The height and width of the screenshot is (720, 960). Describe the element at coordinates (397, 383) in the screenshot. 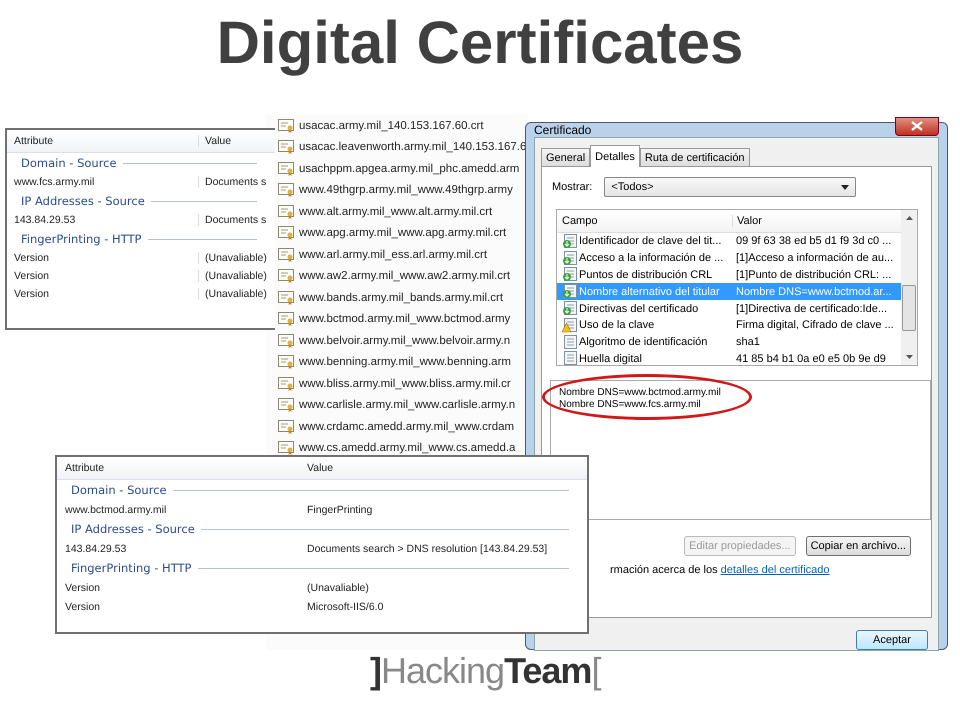

I see `file-item: www.bliss.army.mil_www.bliss.army.mil.cr` at that location.